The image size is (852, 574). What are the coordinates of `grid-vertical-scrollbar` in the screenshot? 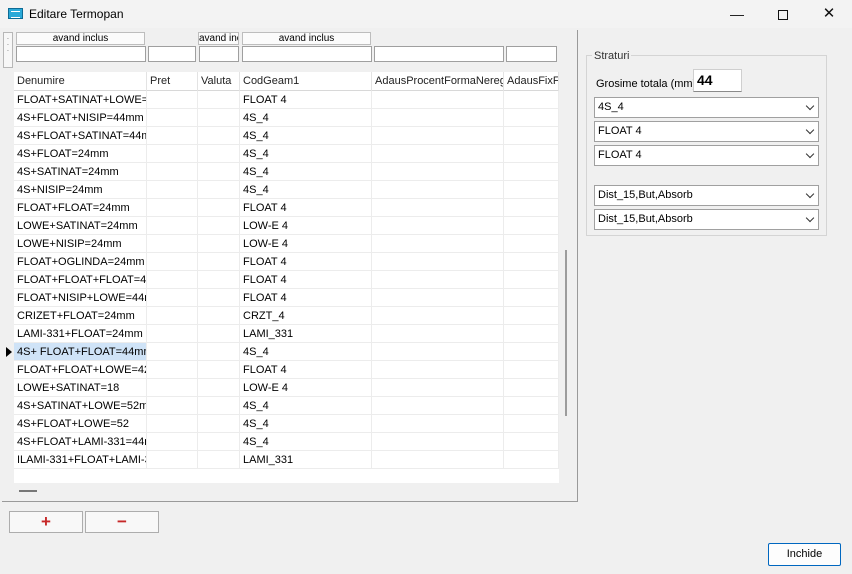 It's located at (566, 333).